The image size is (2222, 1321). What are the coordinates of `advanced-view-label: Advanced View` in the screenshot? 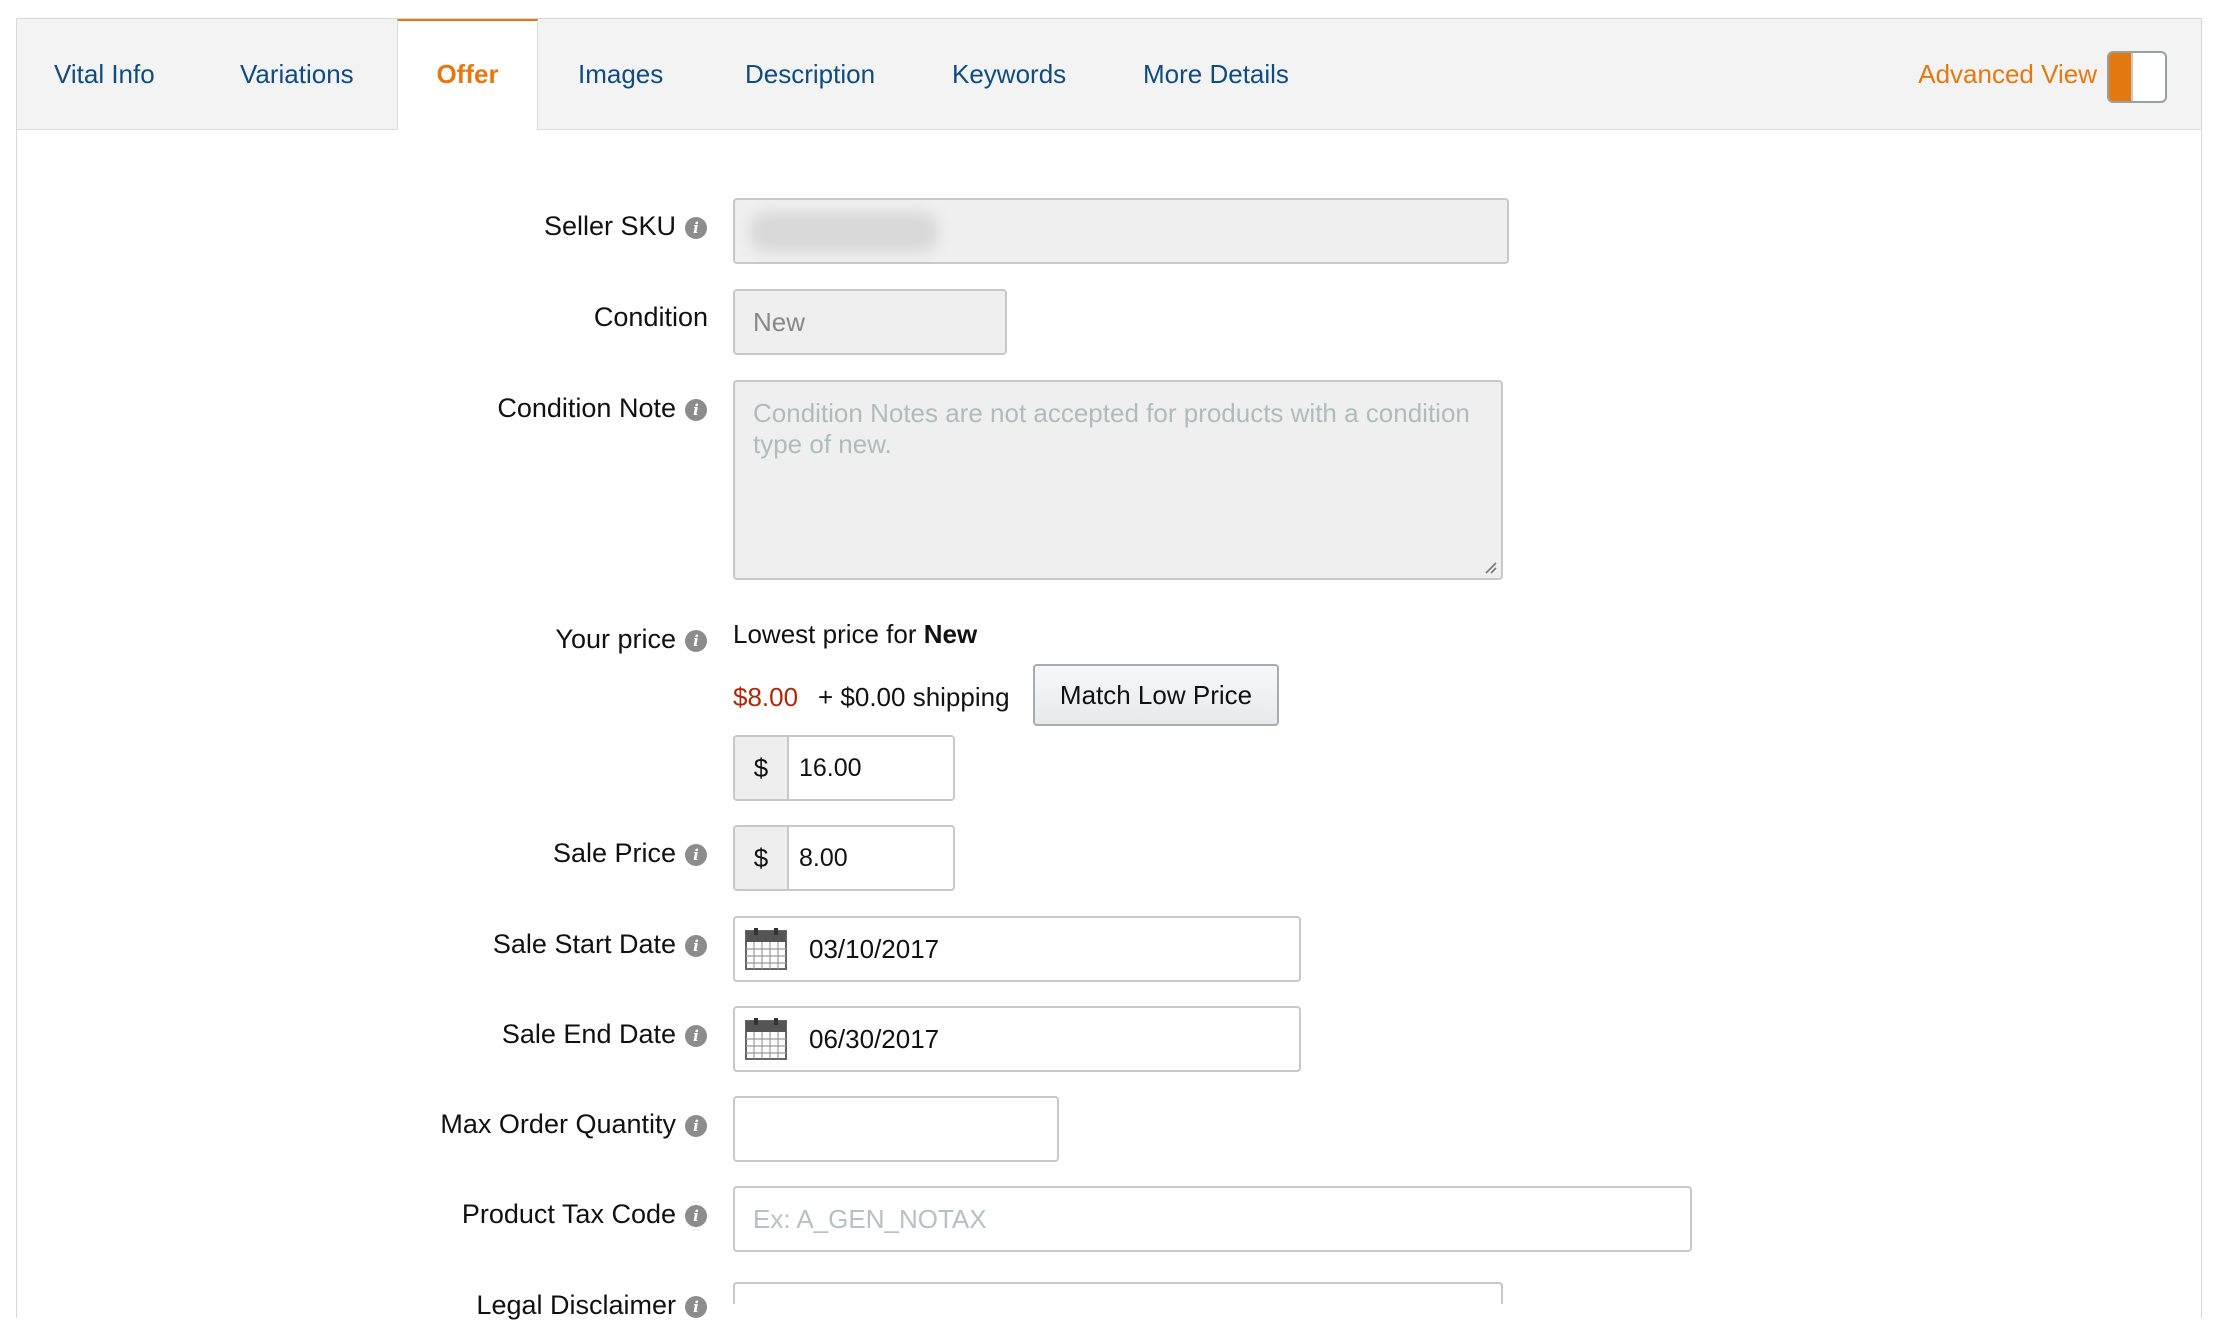 It's located at (2007, 74).